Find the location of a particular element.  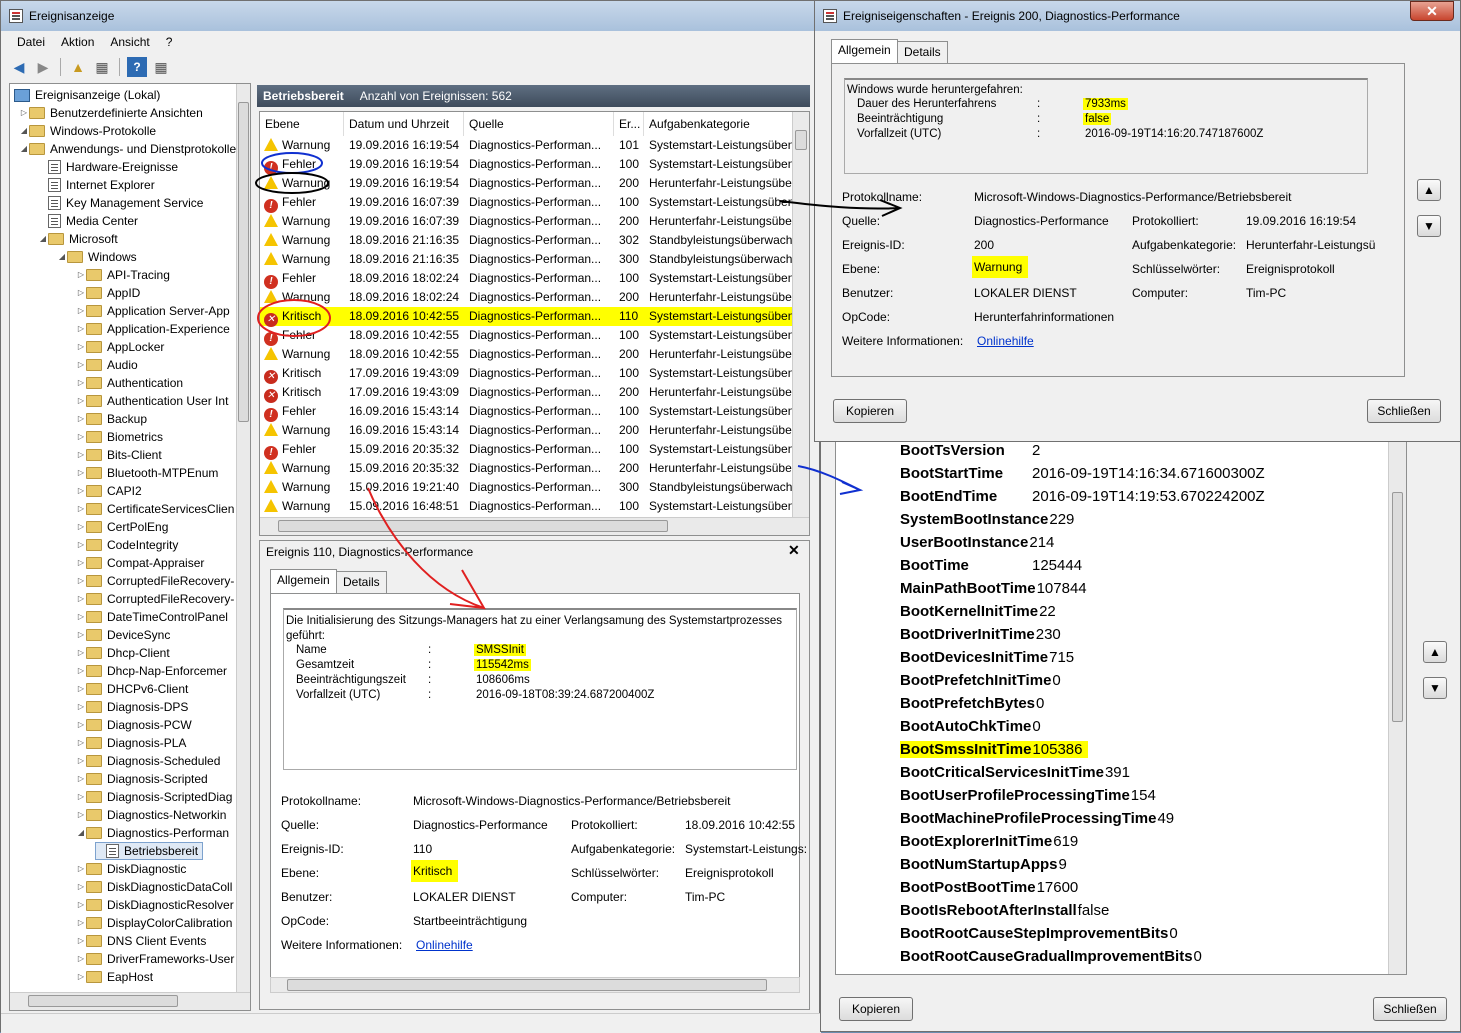

props-tab-details: Details is located at coordinates (922, 52).